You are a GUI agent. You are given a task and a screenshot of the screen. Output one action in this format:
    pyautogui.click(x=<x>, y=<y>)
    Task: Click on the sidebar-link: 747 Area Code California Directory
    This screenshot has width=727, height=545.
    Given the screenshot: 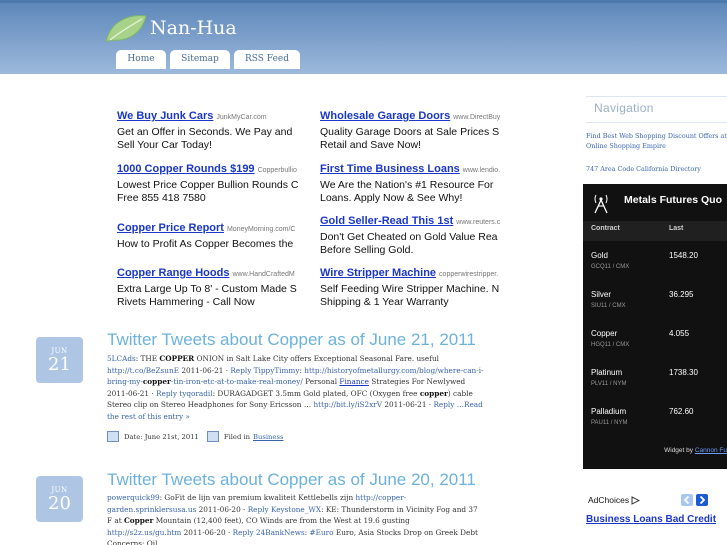 What is the action you would take?
    pyautogui.click(x=643, y=169)
    